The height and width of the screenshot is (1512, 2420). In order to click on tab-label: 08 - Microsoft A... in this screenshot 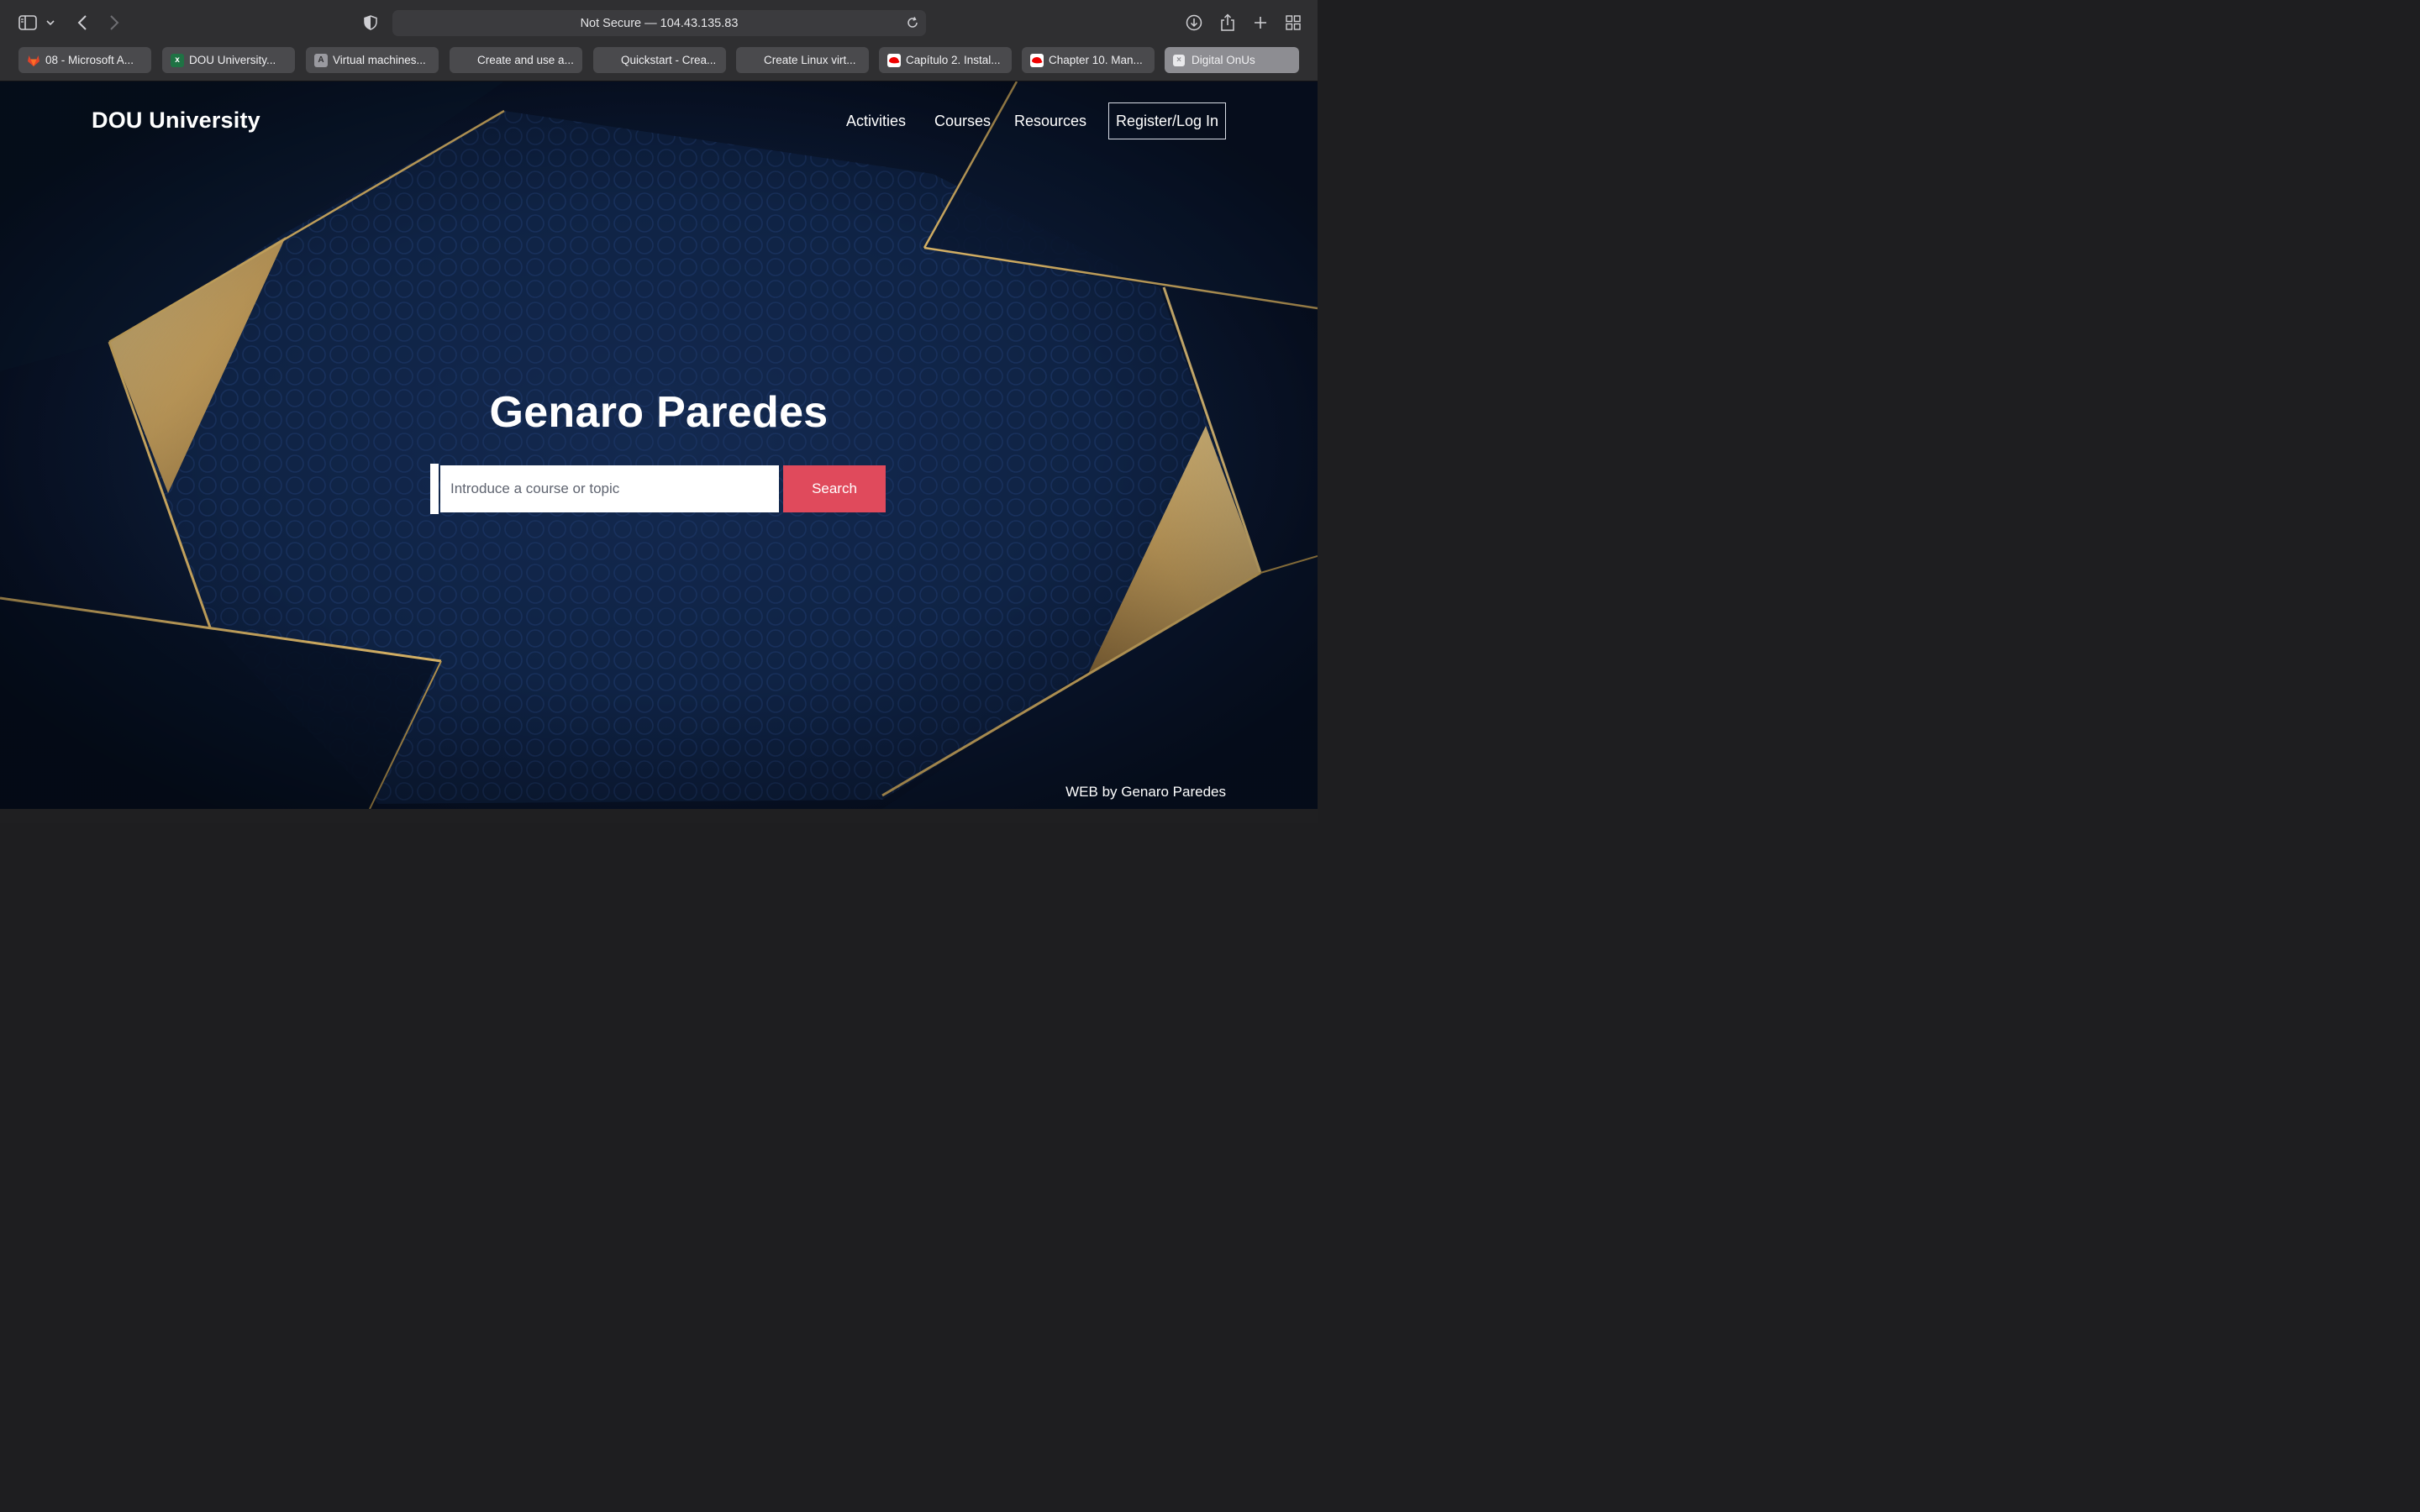, I will do `click(90, 60)`.